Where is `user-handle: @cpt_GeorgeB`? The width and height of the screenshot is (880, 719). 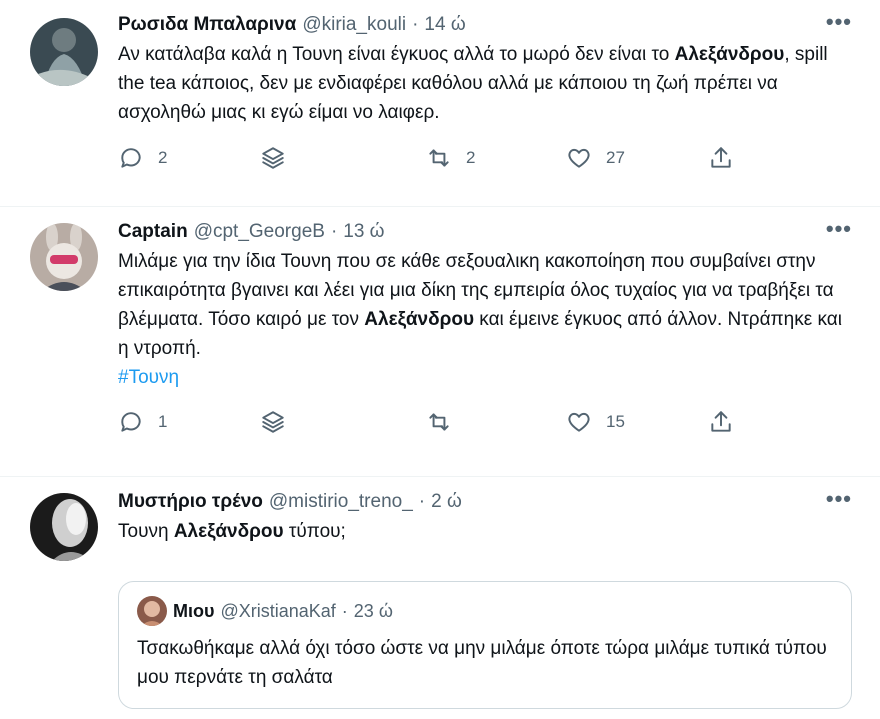
user-handle: @cpt_GeorgeB is located at coordinates (259, 232).